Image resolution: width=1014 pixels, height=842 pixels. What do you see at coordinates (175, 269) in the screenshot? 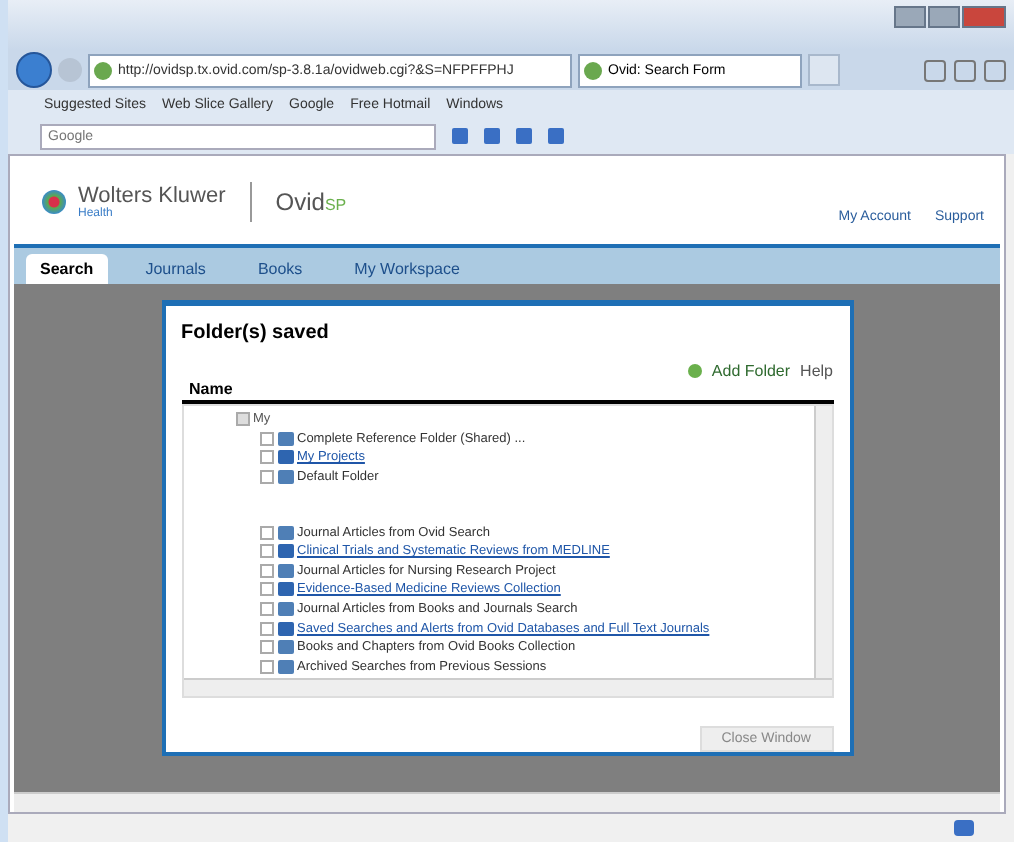
I see `nav-tab: Journals` at bounding box center [175, 269].